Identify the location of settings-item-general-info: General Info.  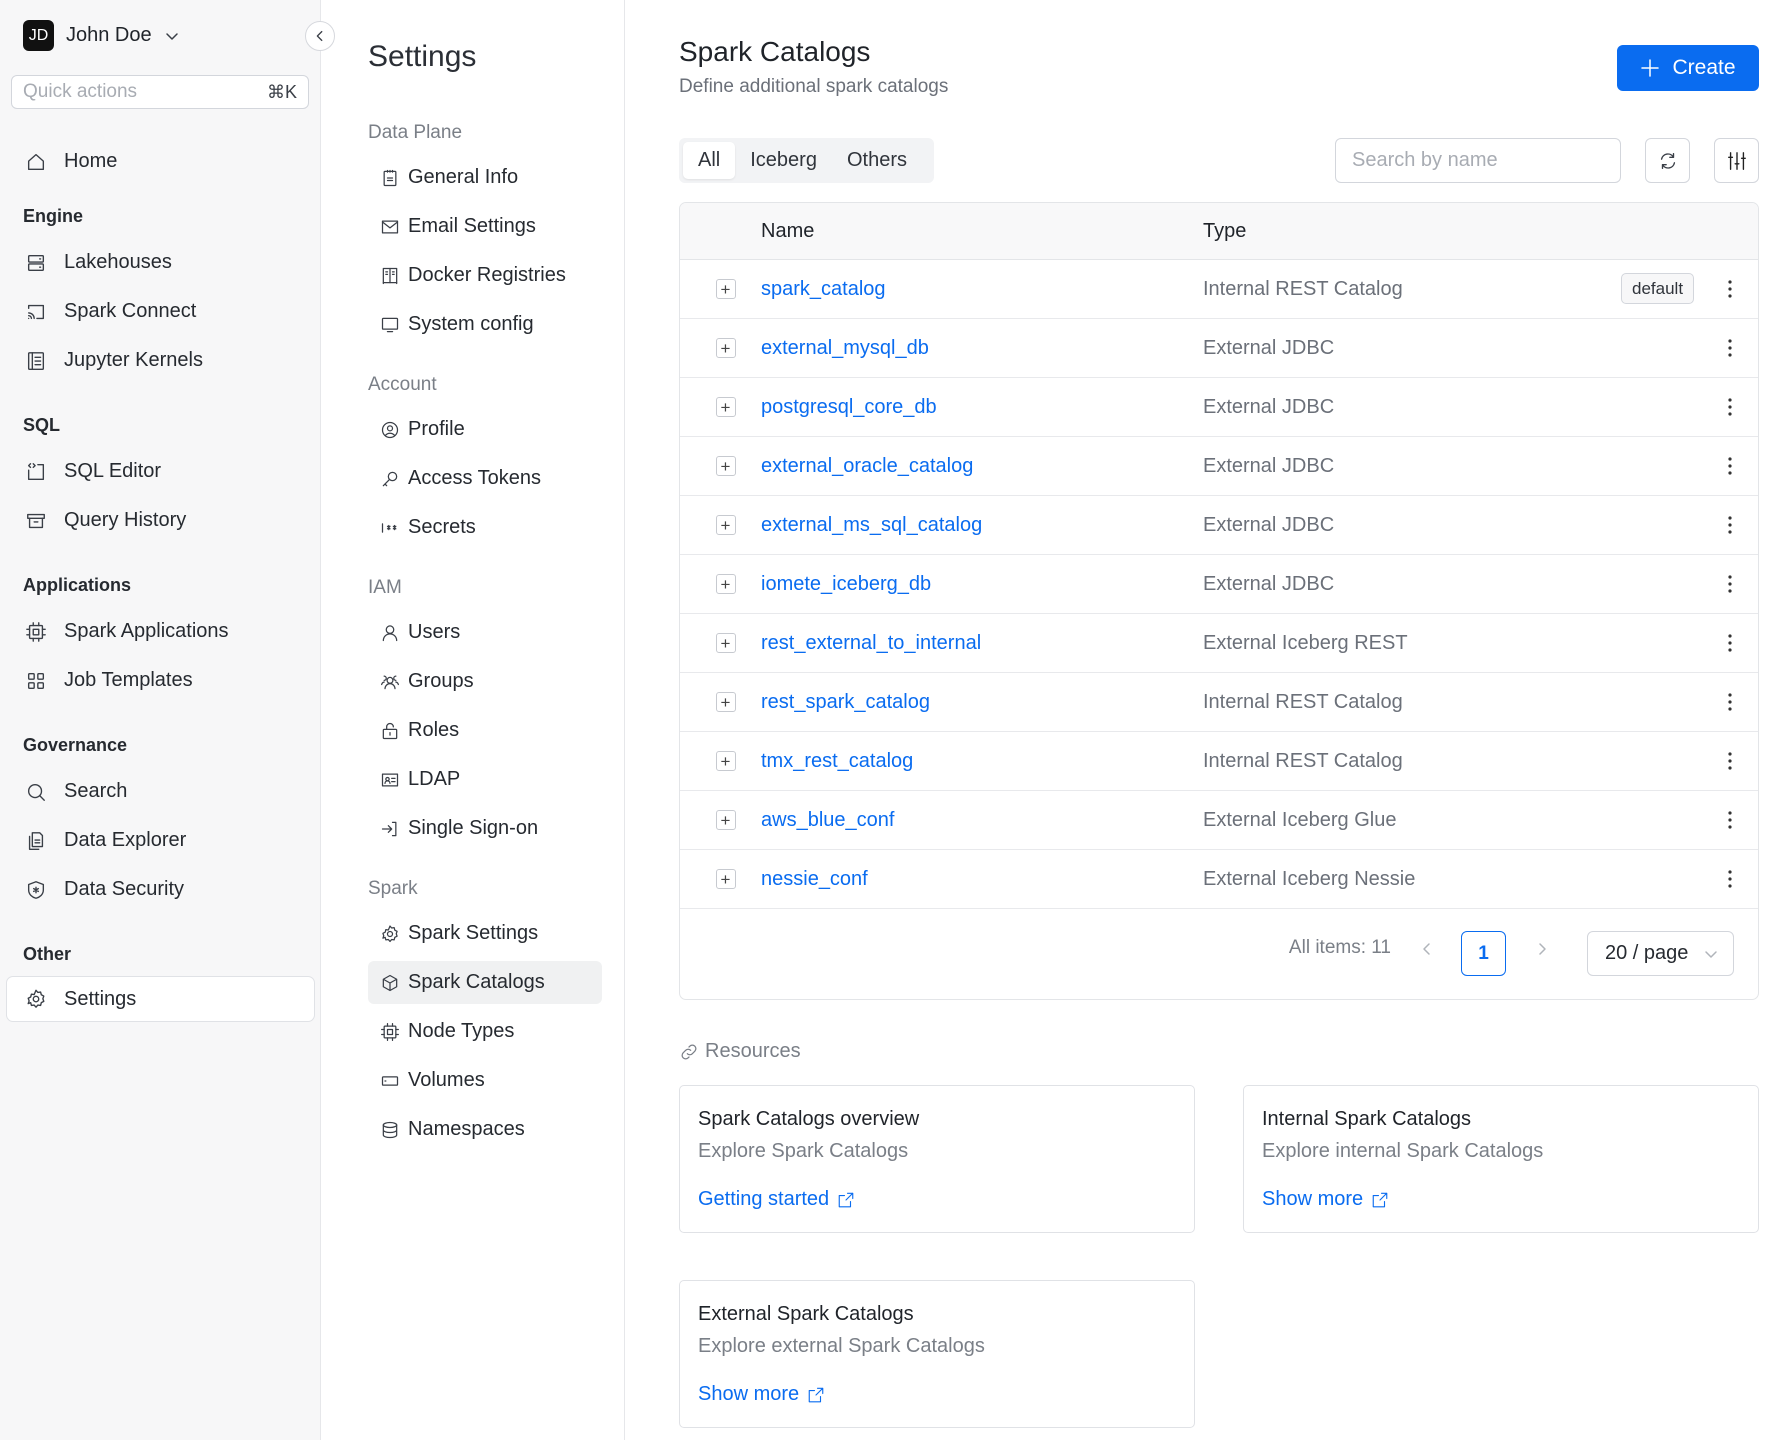
(485, 177).